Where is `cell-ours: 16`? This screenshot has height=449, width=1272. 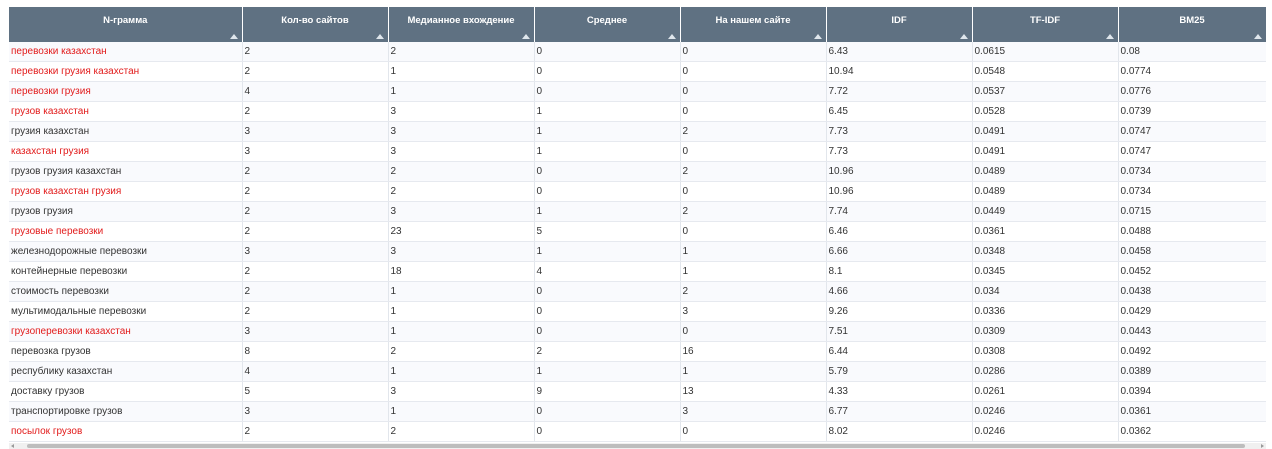 cell-ours: 16 is located at coordinates (753, 351).